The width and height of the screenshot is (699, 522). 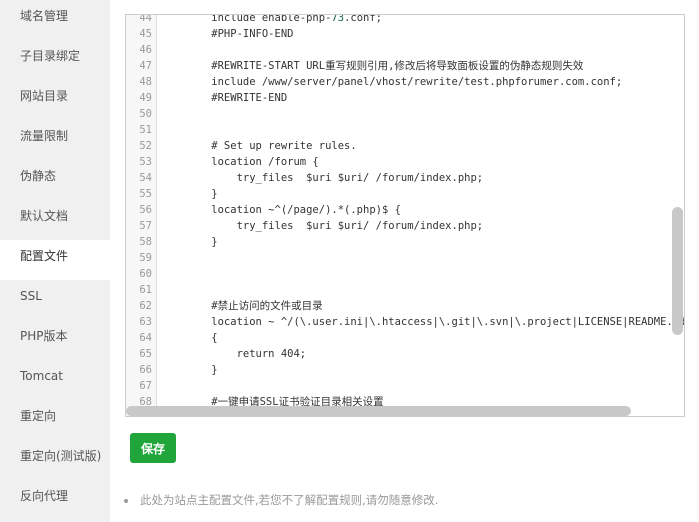 What do you see at coordinates (55, 220) in the screenshot?
I see `sidebar-item: 默认文档` at bounding box center [55, 220].